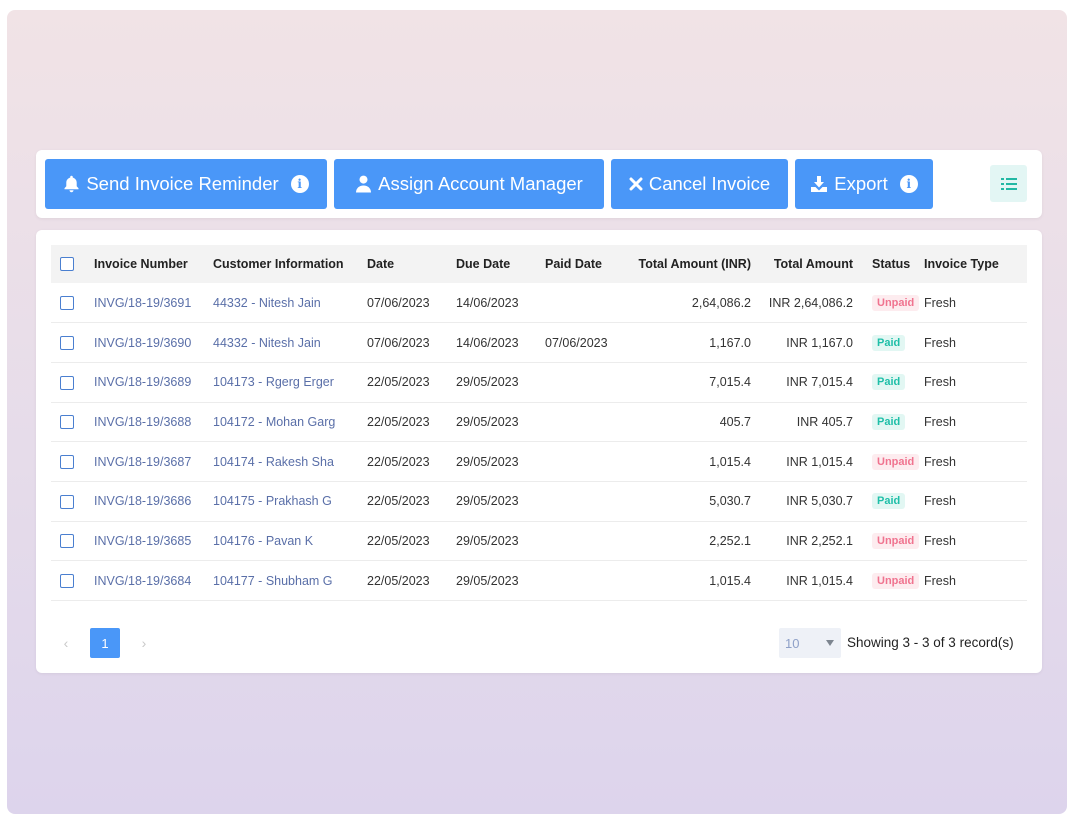  I want to click on total-amount: INR 7,015.4, so click(819, 382).